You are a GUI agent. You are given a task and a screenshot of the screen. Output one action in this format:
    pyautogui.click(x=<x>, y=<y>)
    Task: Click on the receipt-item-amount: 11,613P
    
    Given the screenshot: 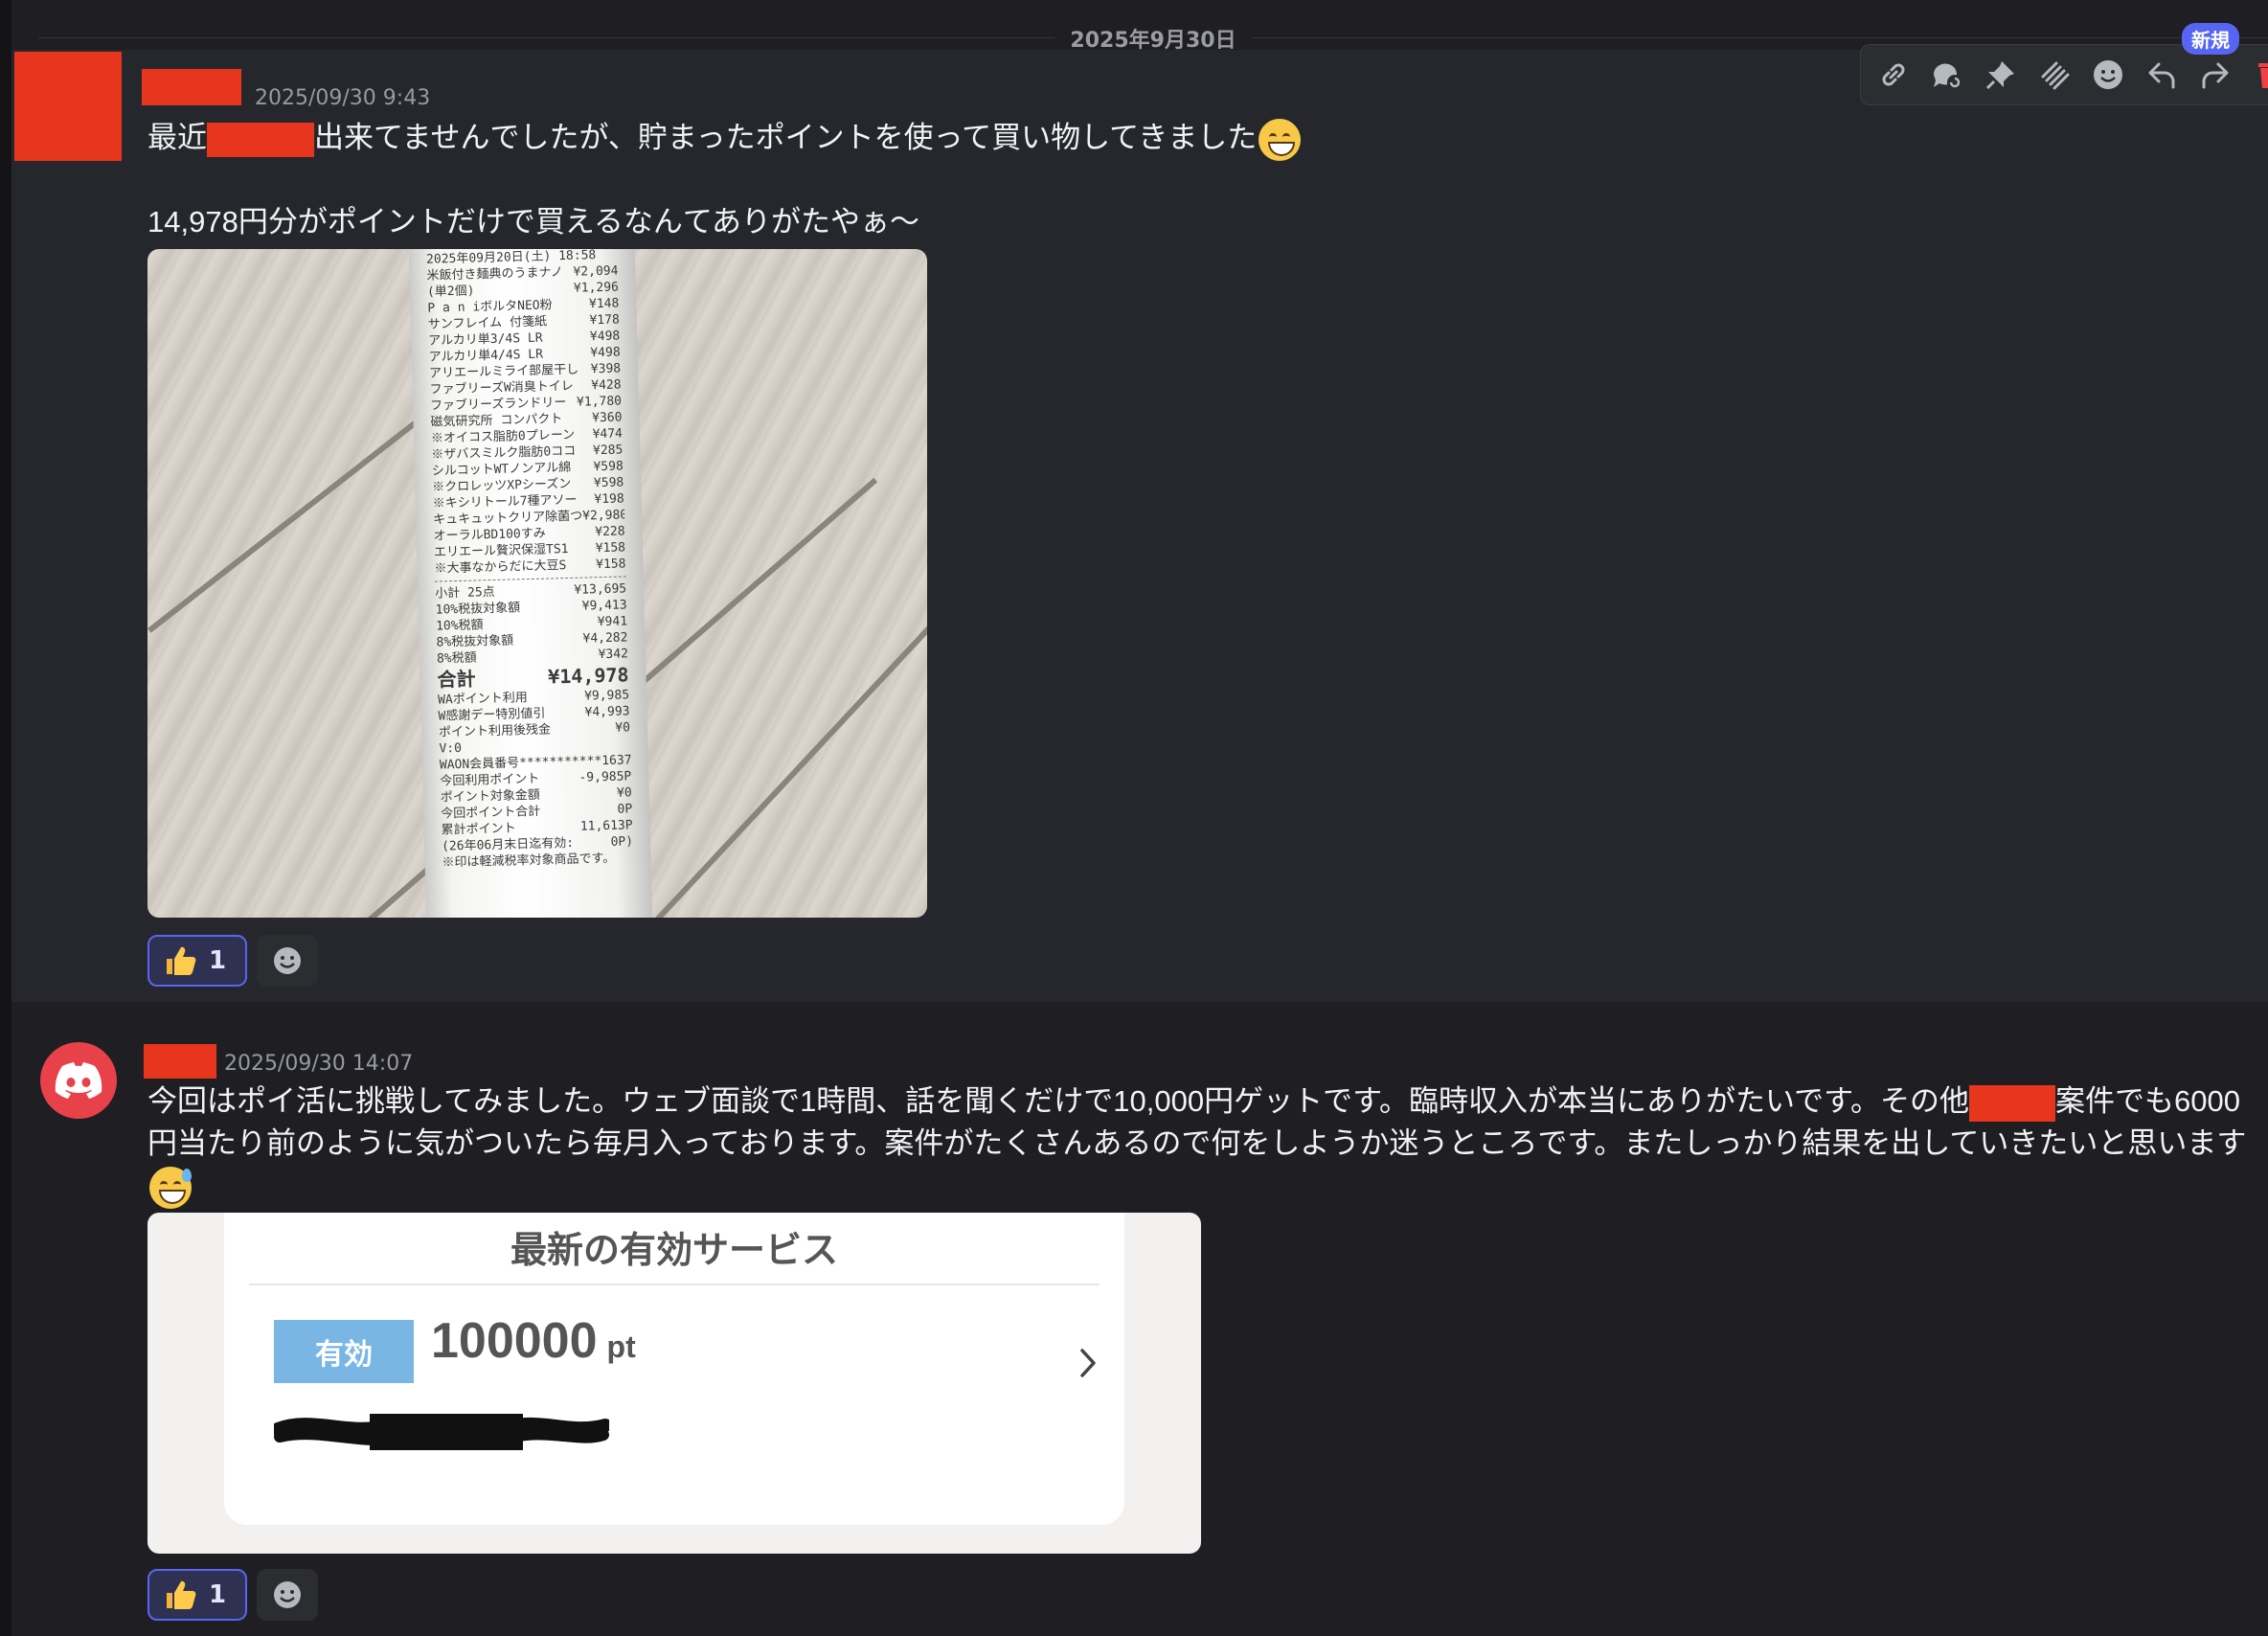 What is the action you would take?
    pyautogui.click(x=606, y=826)
    